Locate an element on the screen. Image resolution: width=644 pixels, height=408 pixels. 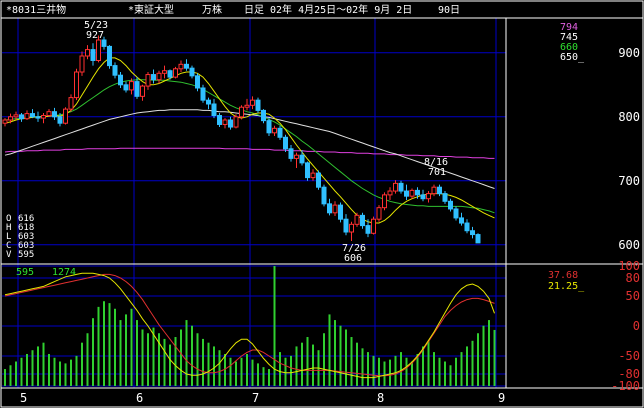
ohlcv-key: V is located at coordinates (9, 255).